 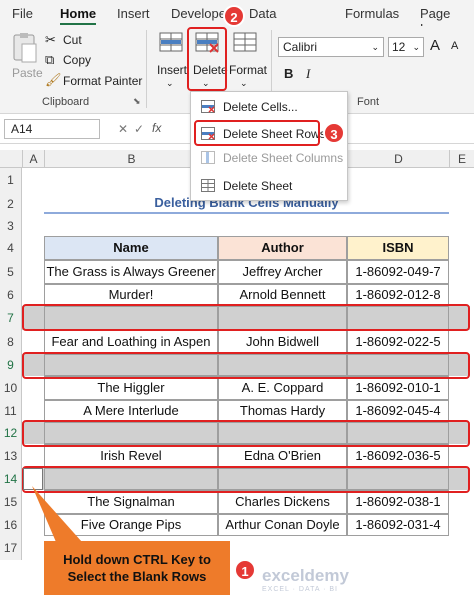 What do you see at coordinates (334, 133) in the screenshot?
I see `step-badge-3: 3` at bounding box center [334, 133].